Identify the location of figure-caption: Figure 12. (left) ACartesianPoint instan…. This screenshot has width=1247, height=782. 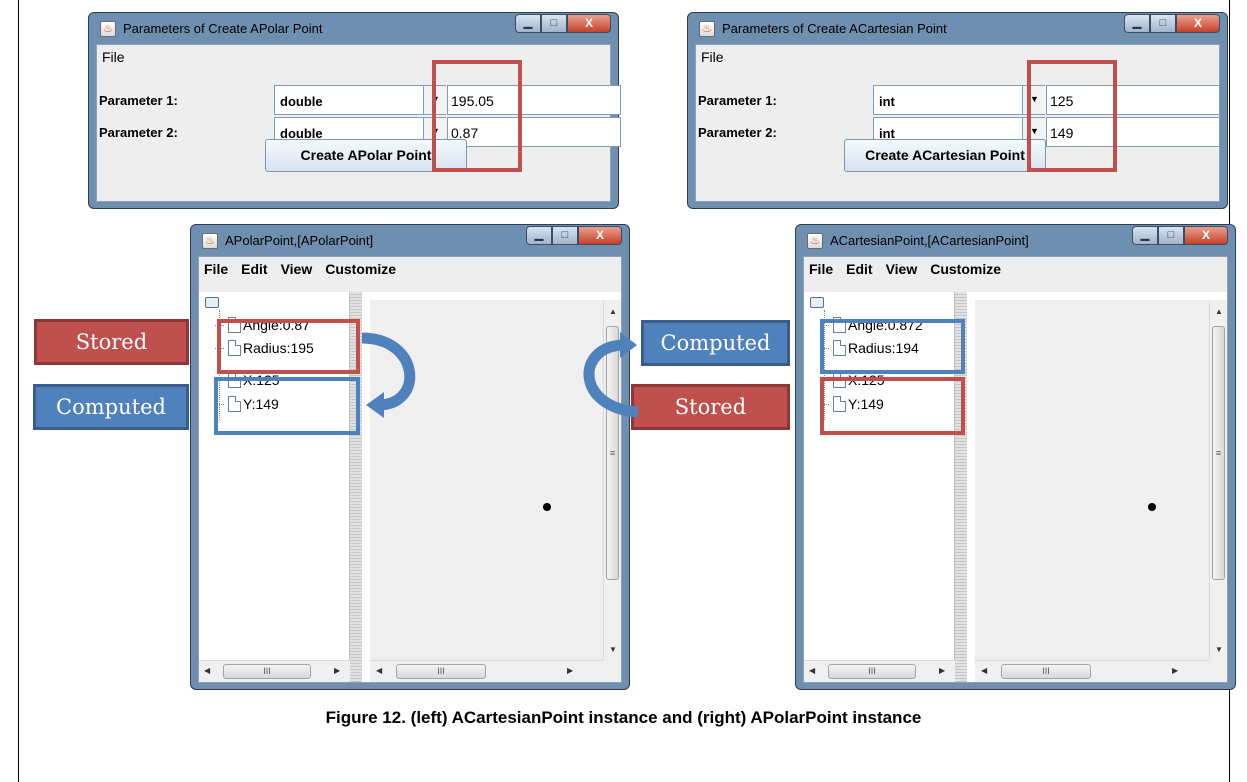
(623, 717).